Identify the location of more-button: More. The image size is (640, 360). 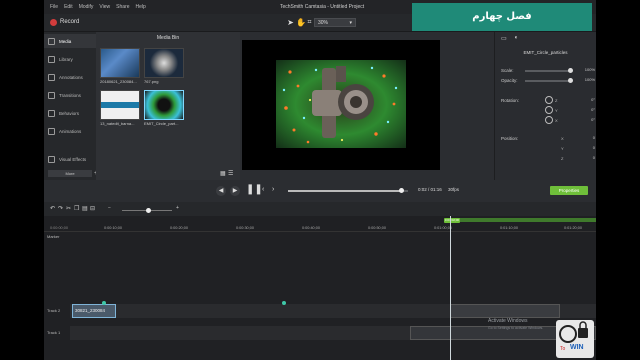
(70, 173).